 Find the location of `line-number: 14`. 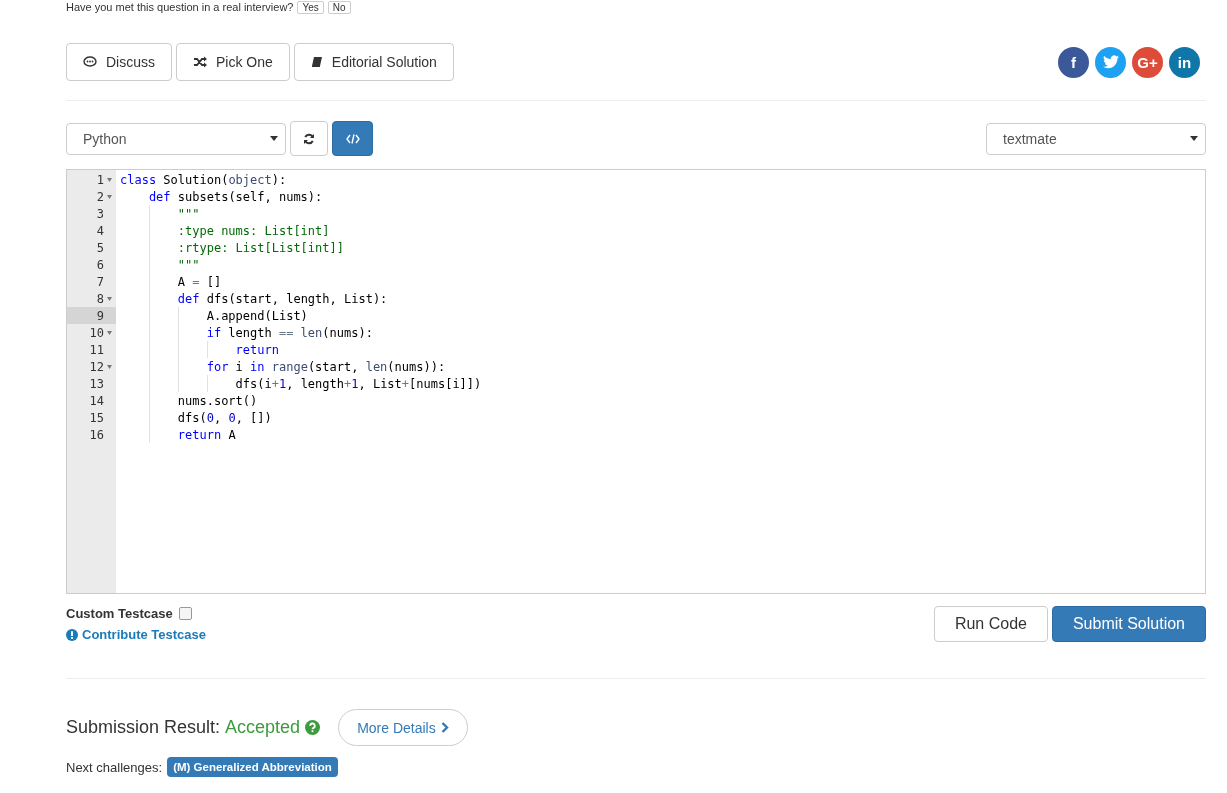

line-number: 14 is located at coordinates (96, 400).